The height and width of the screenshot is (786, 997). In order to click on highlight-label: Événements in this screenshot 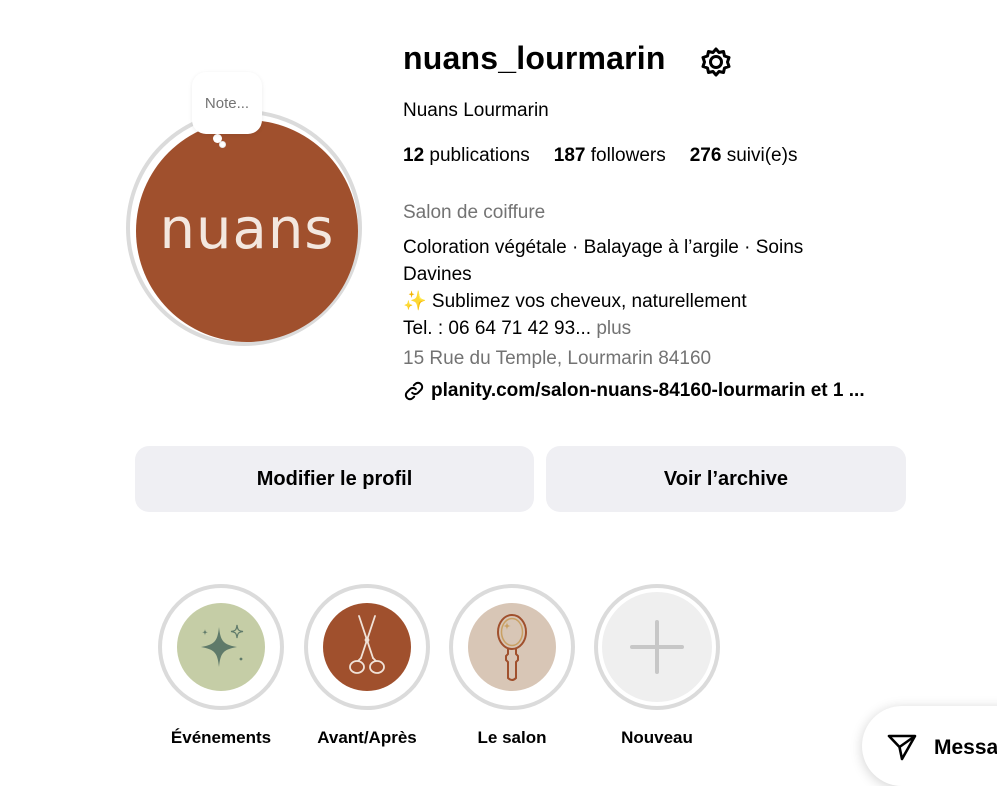, I will do `click(221, 737)`.